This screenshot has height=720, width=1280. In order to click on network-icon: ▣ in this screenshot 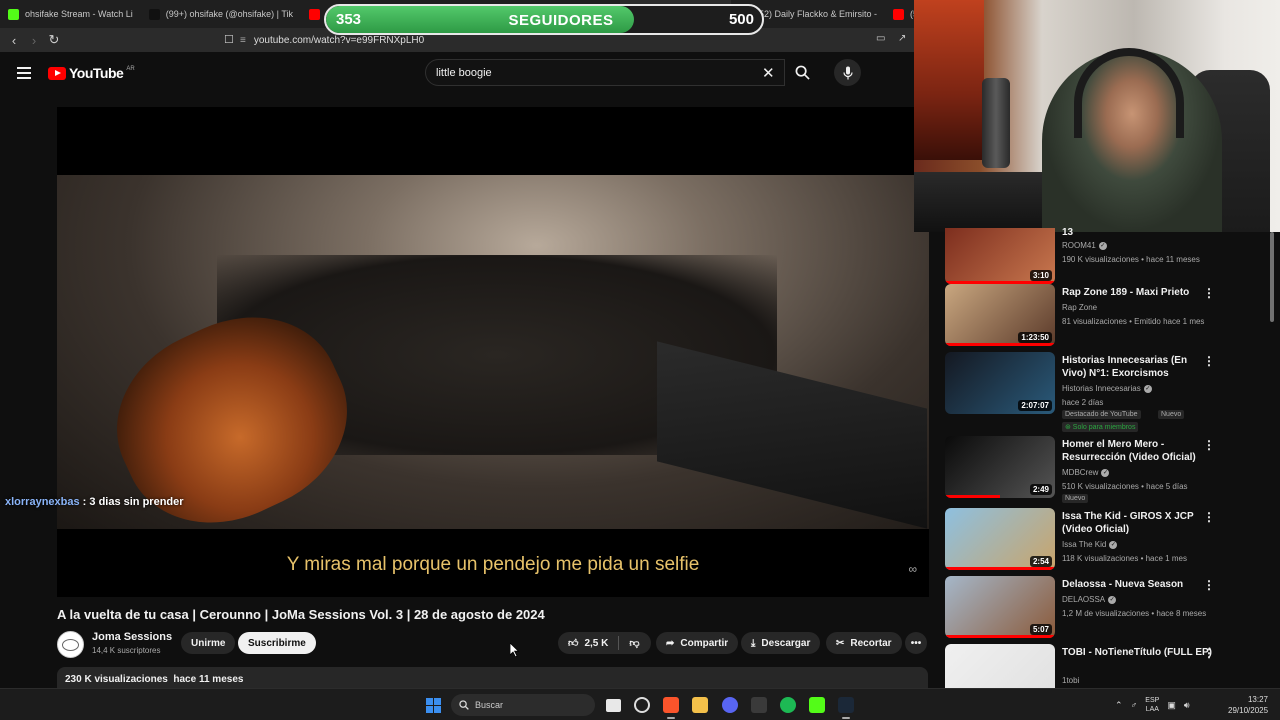, I will do `click(1171, 705)`.